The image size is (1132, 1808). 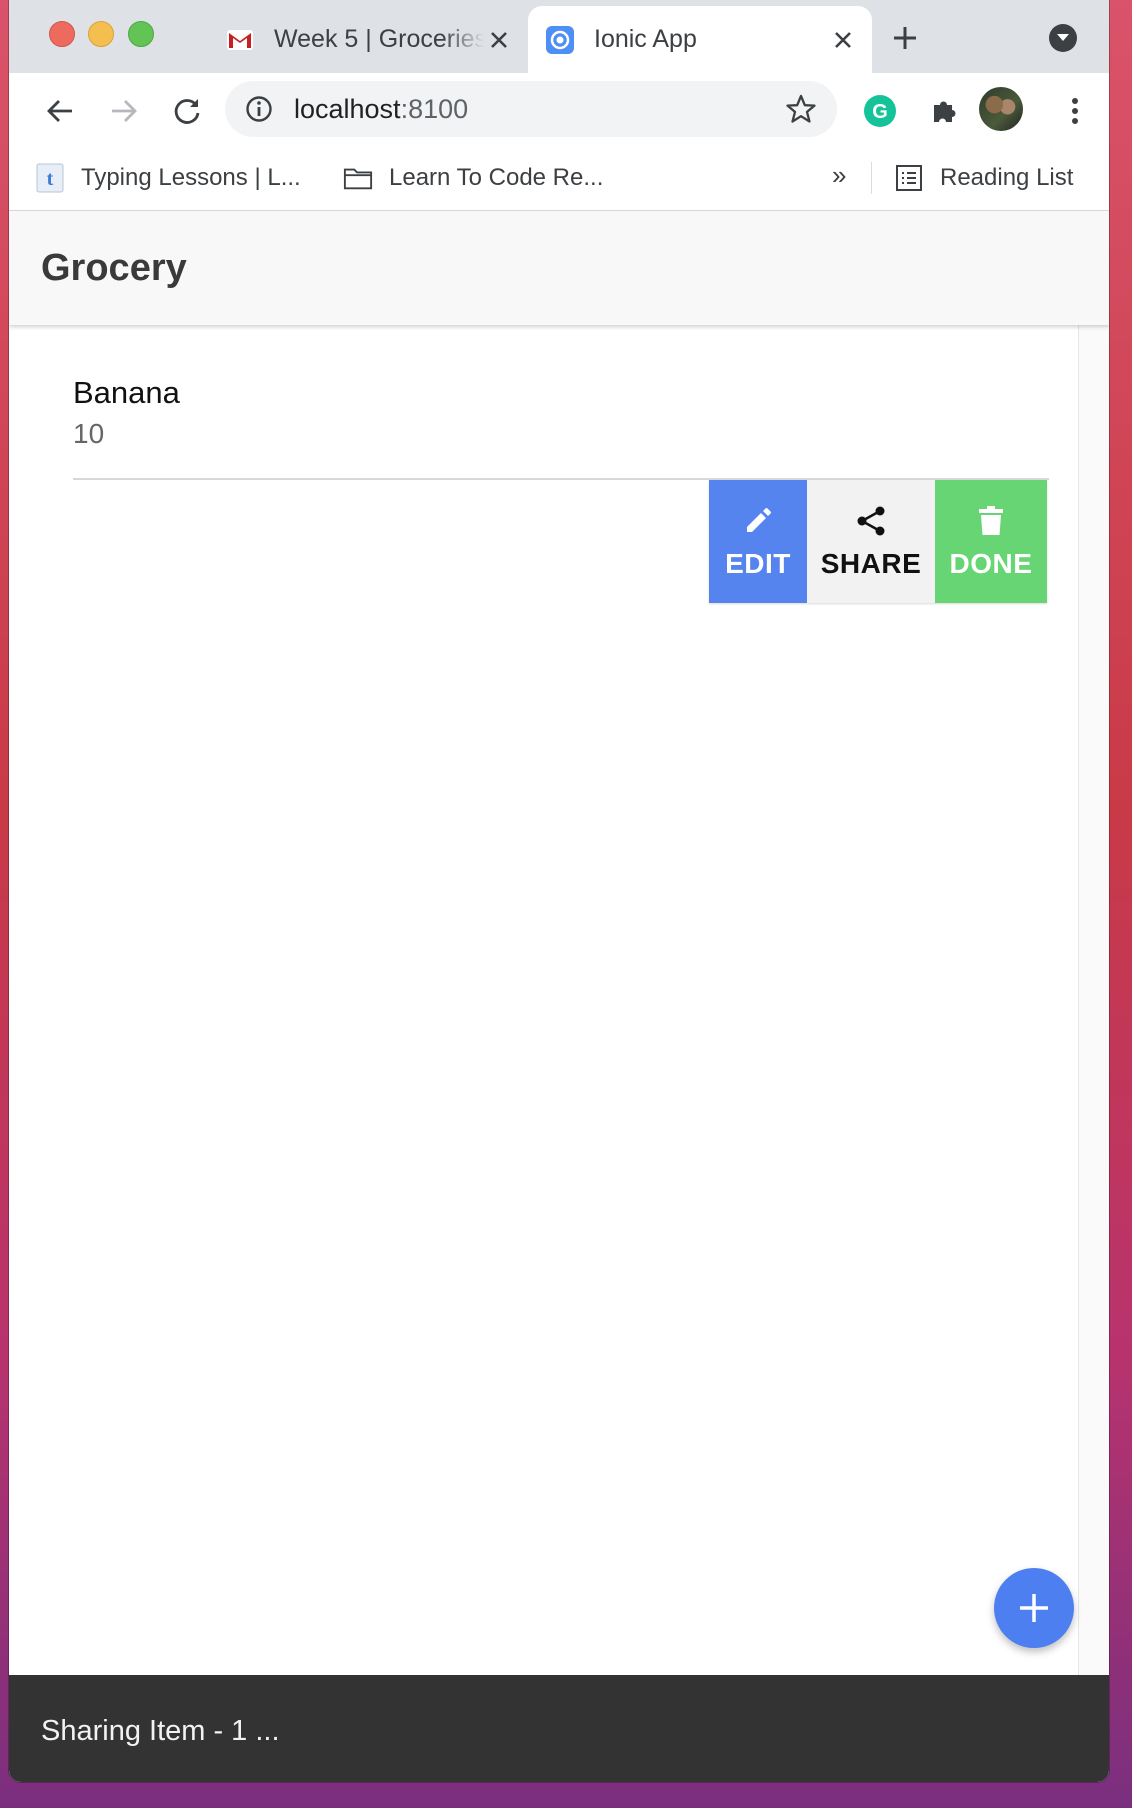 I want to click on svg-text: t, so click(x=50, y=179).